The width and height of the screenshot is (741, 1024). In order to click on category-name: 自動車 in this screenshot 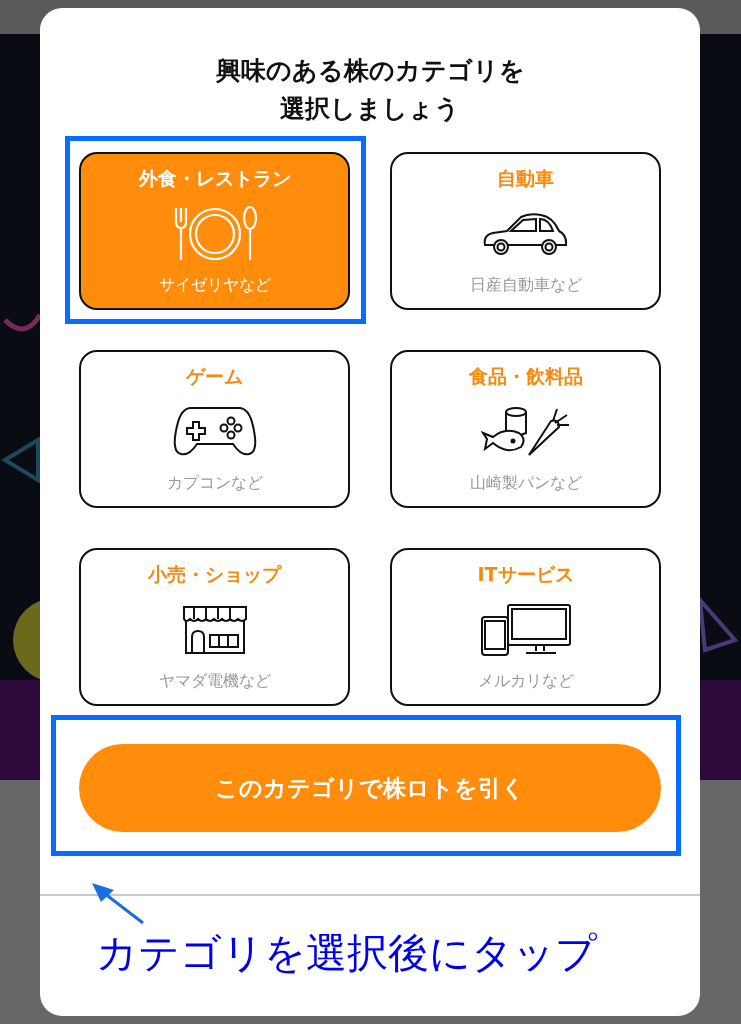, I will do `click(525, 178)`.